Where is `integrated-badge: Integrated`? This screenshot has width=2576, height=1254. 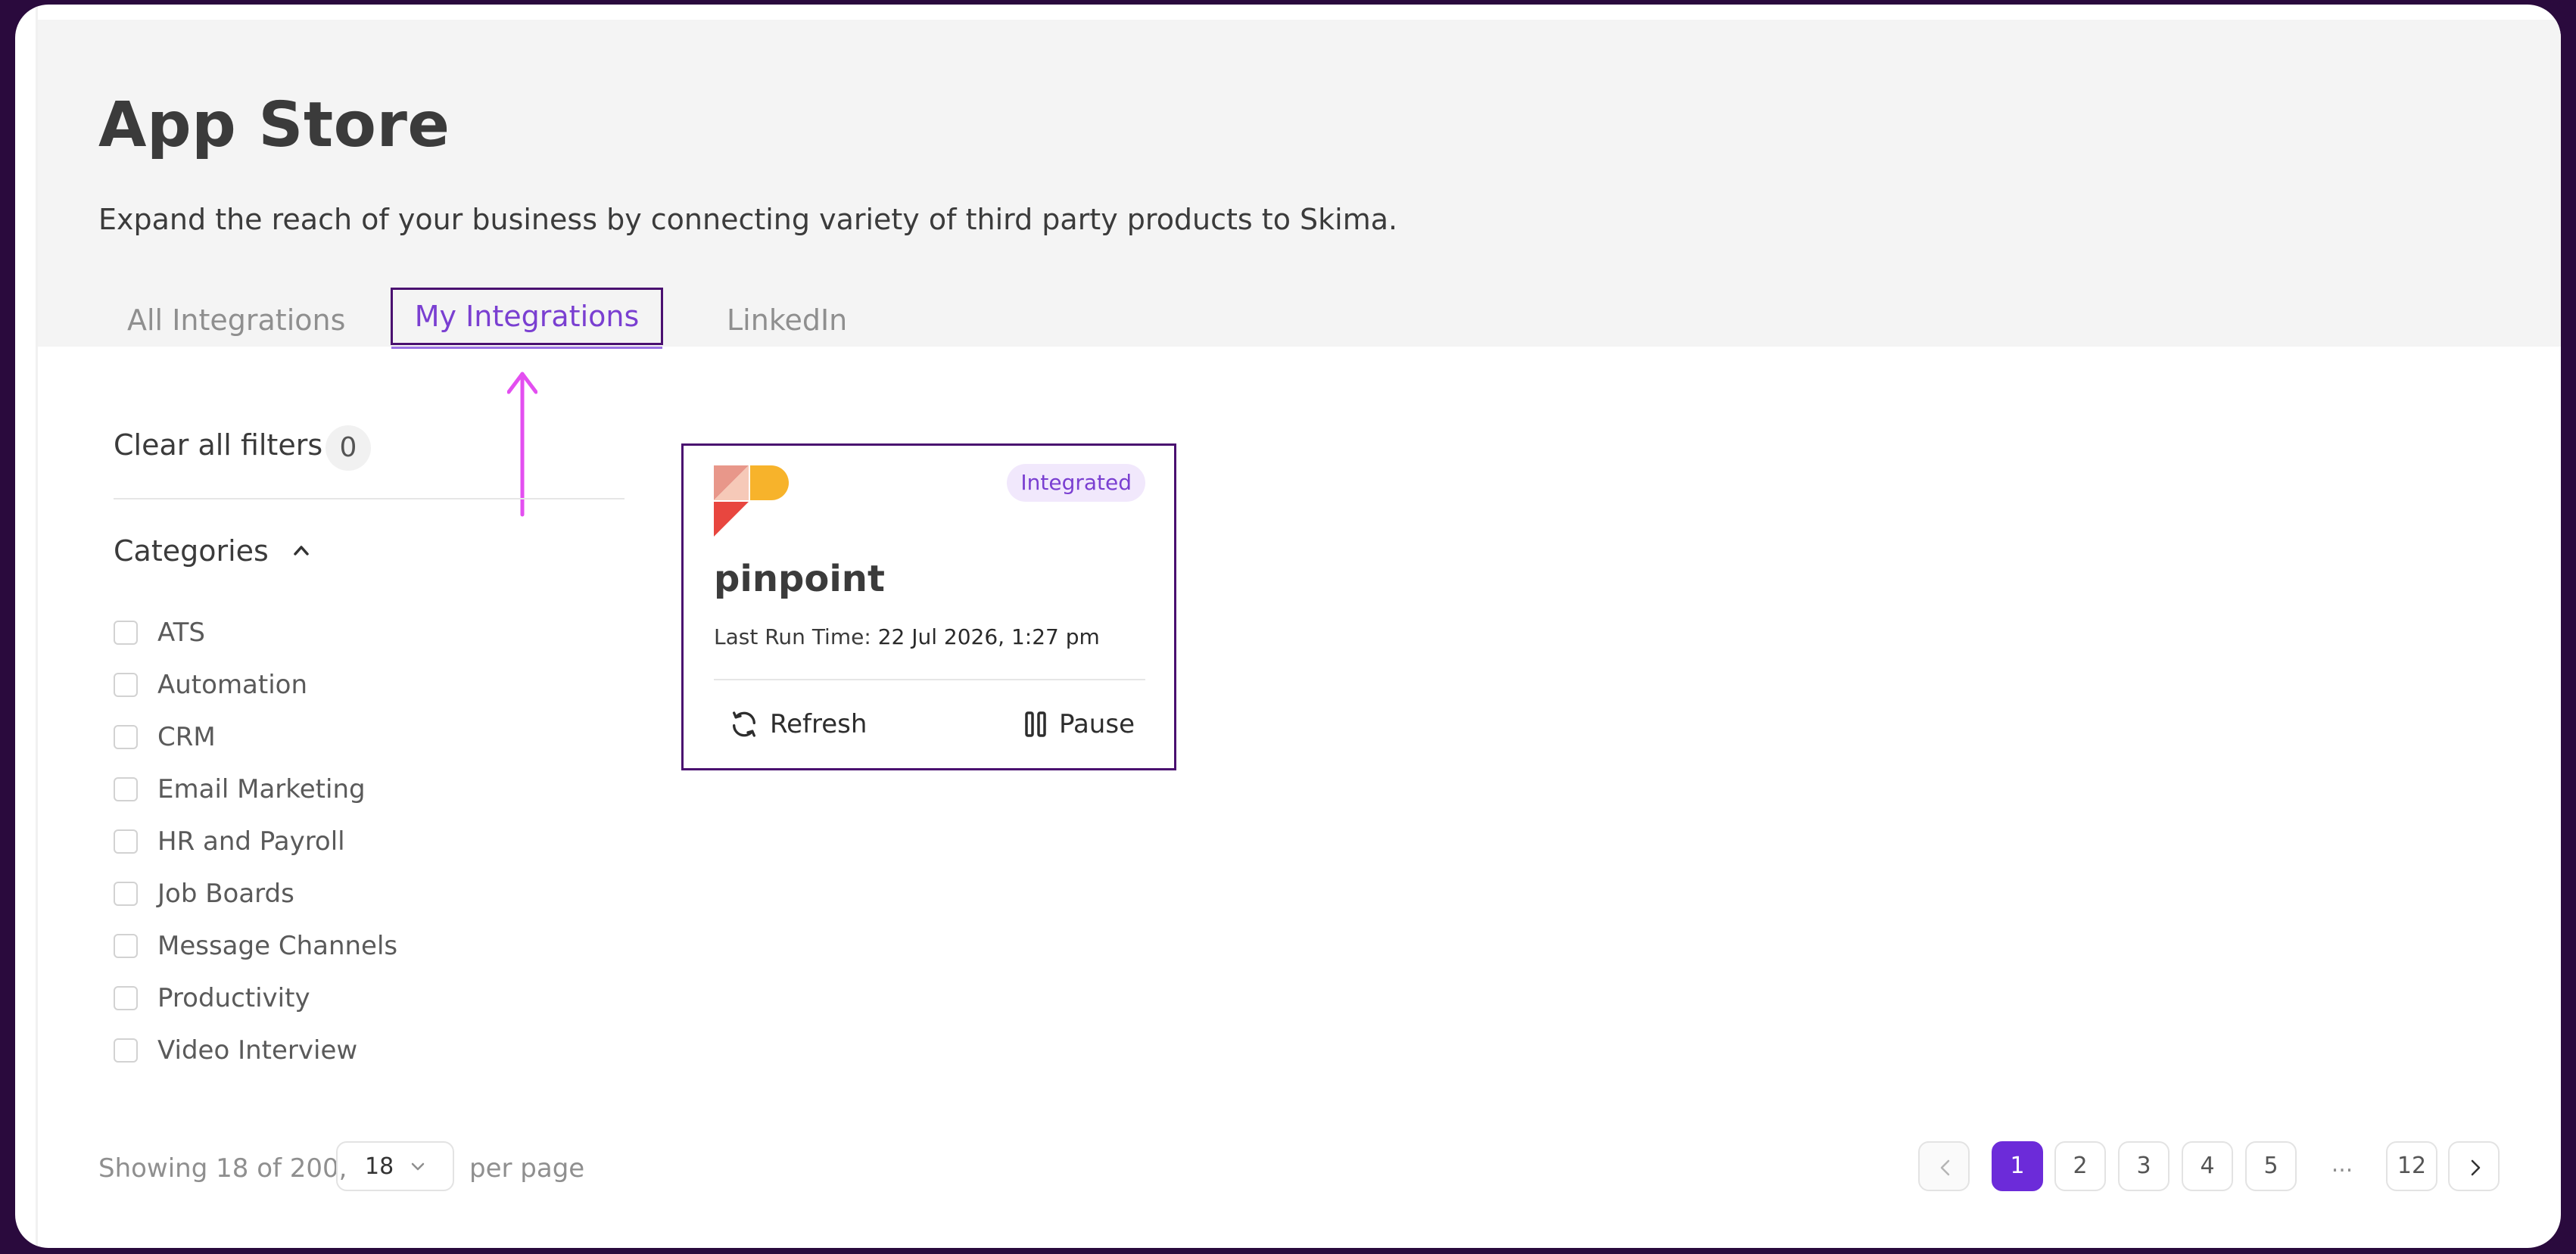 integrated-badge: Integrated is located at coordinates (1076, 483).